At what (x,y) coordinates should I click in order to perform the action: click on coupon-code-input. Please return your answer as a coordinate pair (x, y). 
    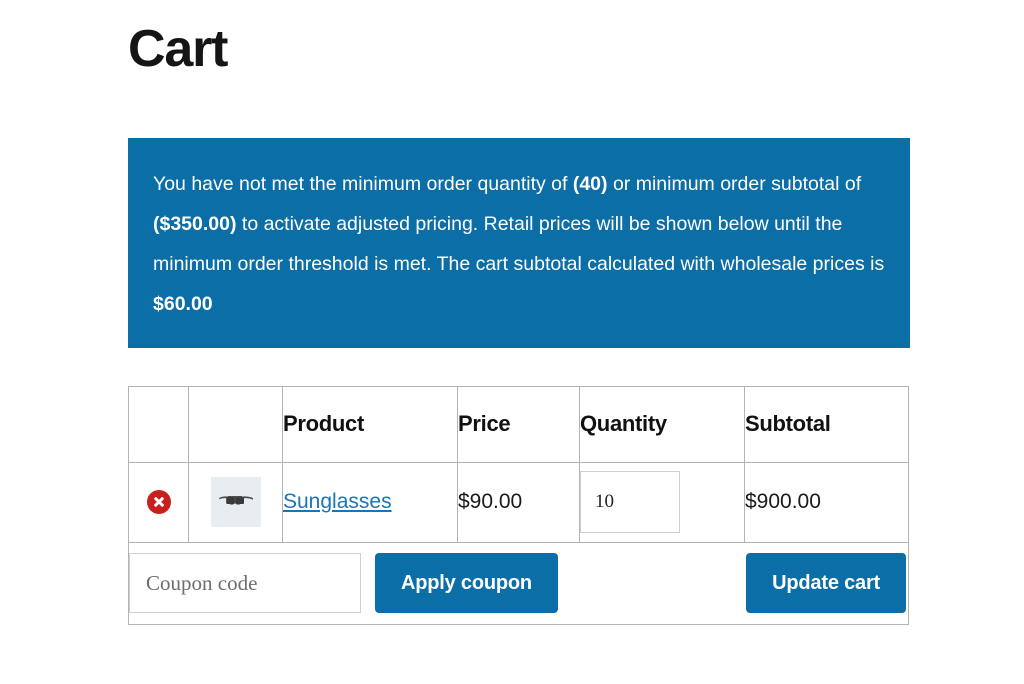
    Looking at the image, I should click on (245, 583).